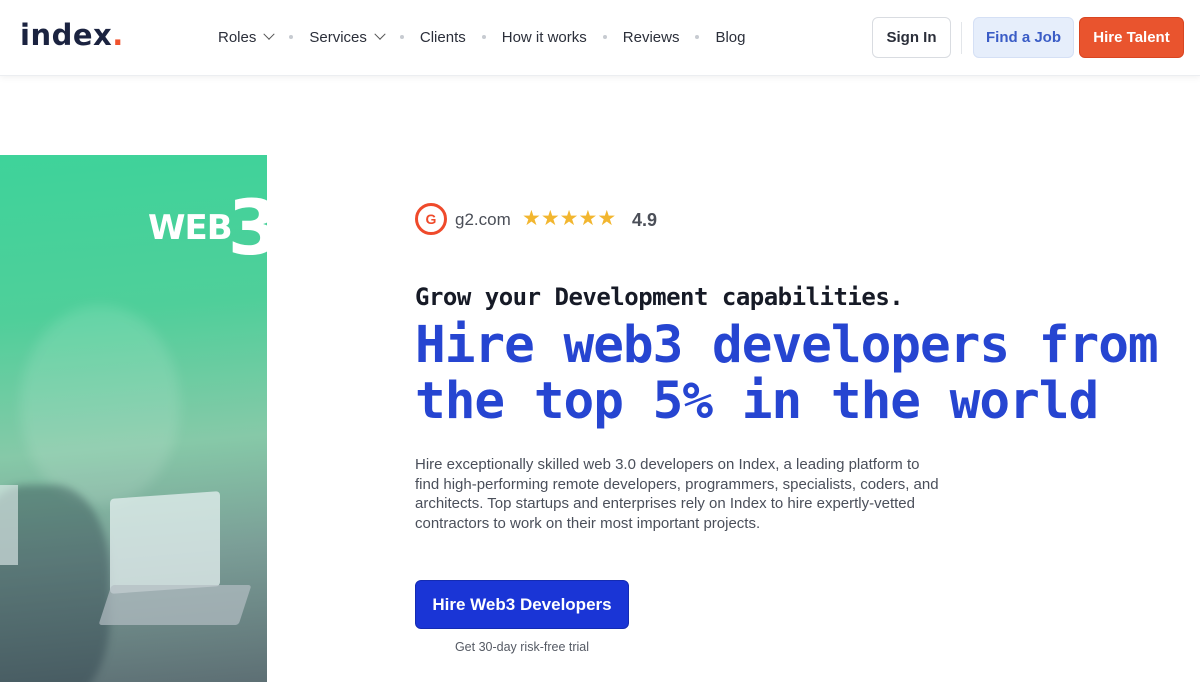  Describe the element at coordinates (645, 220) in the screenshot. I see `rating-value: 4.9` at that location.